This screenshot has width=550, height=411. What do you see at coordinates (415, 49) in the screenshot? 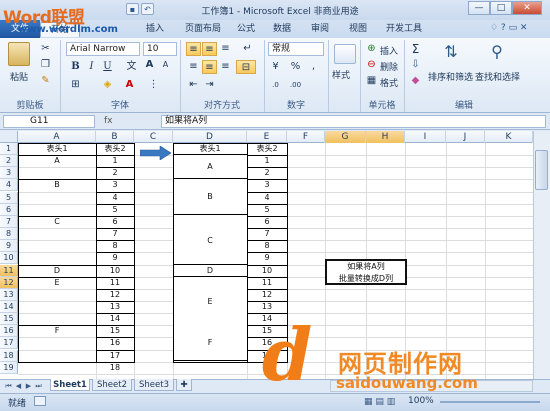
I see `autosum-button: Σ` at bounding box center [415, 49].